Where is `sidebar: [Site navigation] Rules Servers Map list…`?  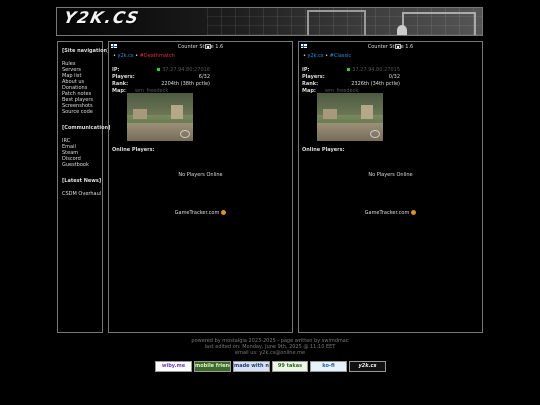 sidebar: [Site navigation] Rules Servers Map list… is located at coordinates (84, 187).